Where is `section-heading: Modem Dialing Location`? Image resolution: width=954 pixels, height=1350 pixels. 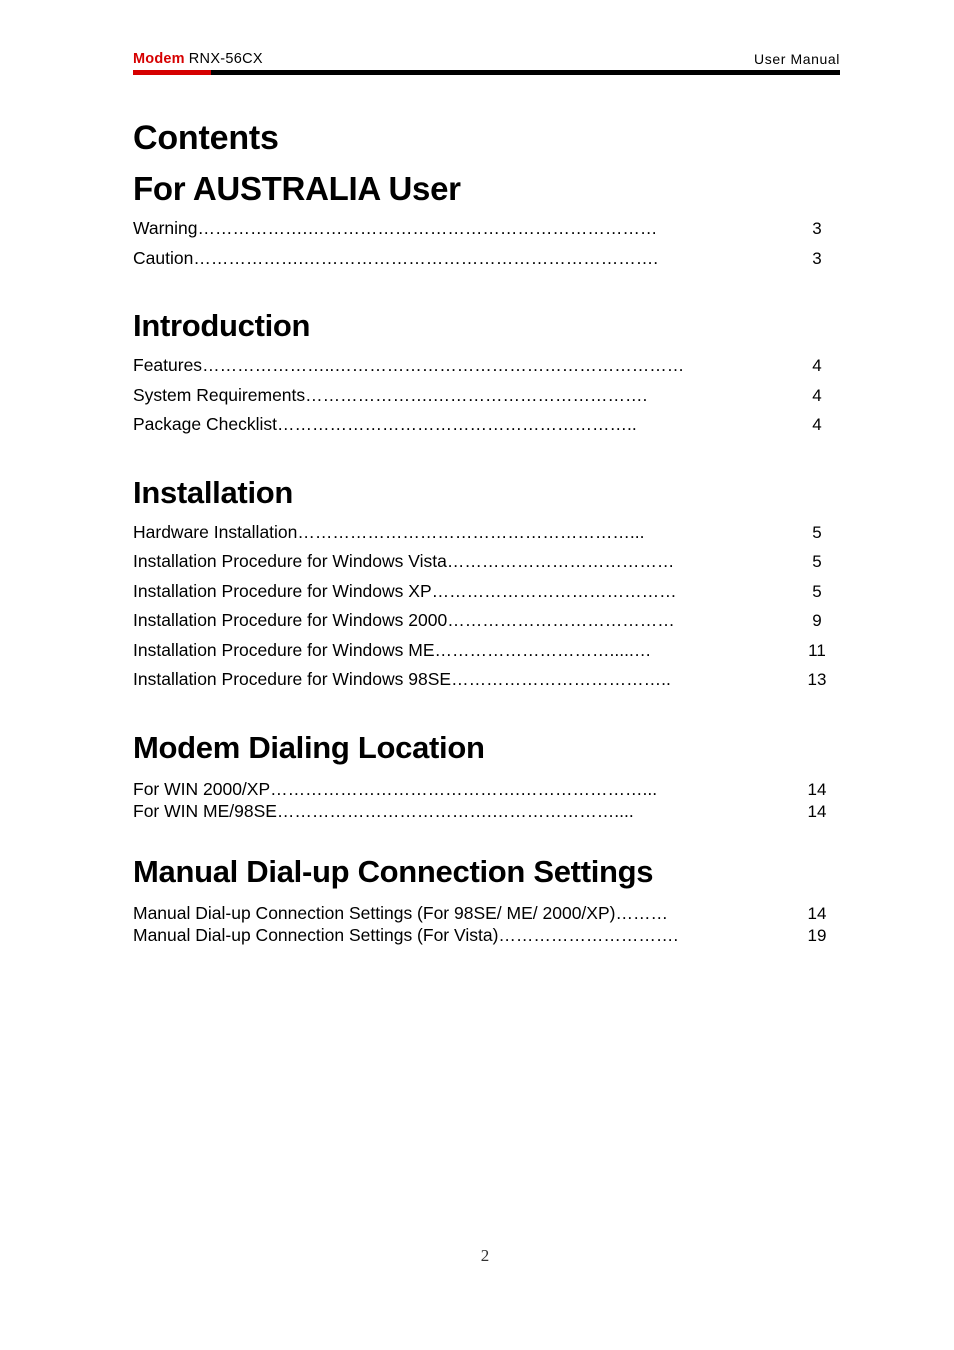 section-heading: Modem Dialing Location is located at coordinates (309, 747).